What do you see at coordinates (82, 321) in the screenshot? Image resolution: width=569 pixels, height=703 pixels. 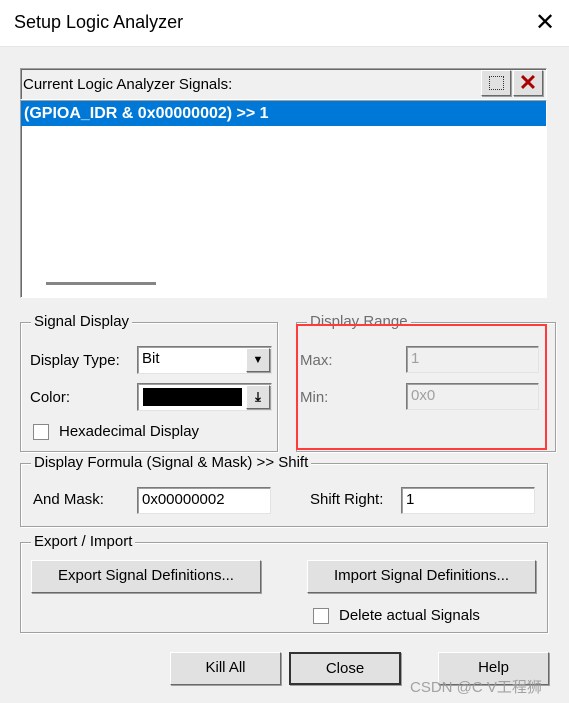 I see `signal-display-legend: Signal Display` at bounding box center [82, 321].